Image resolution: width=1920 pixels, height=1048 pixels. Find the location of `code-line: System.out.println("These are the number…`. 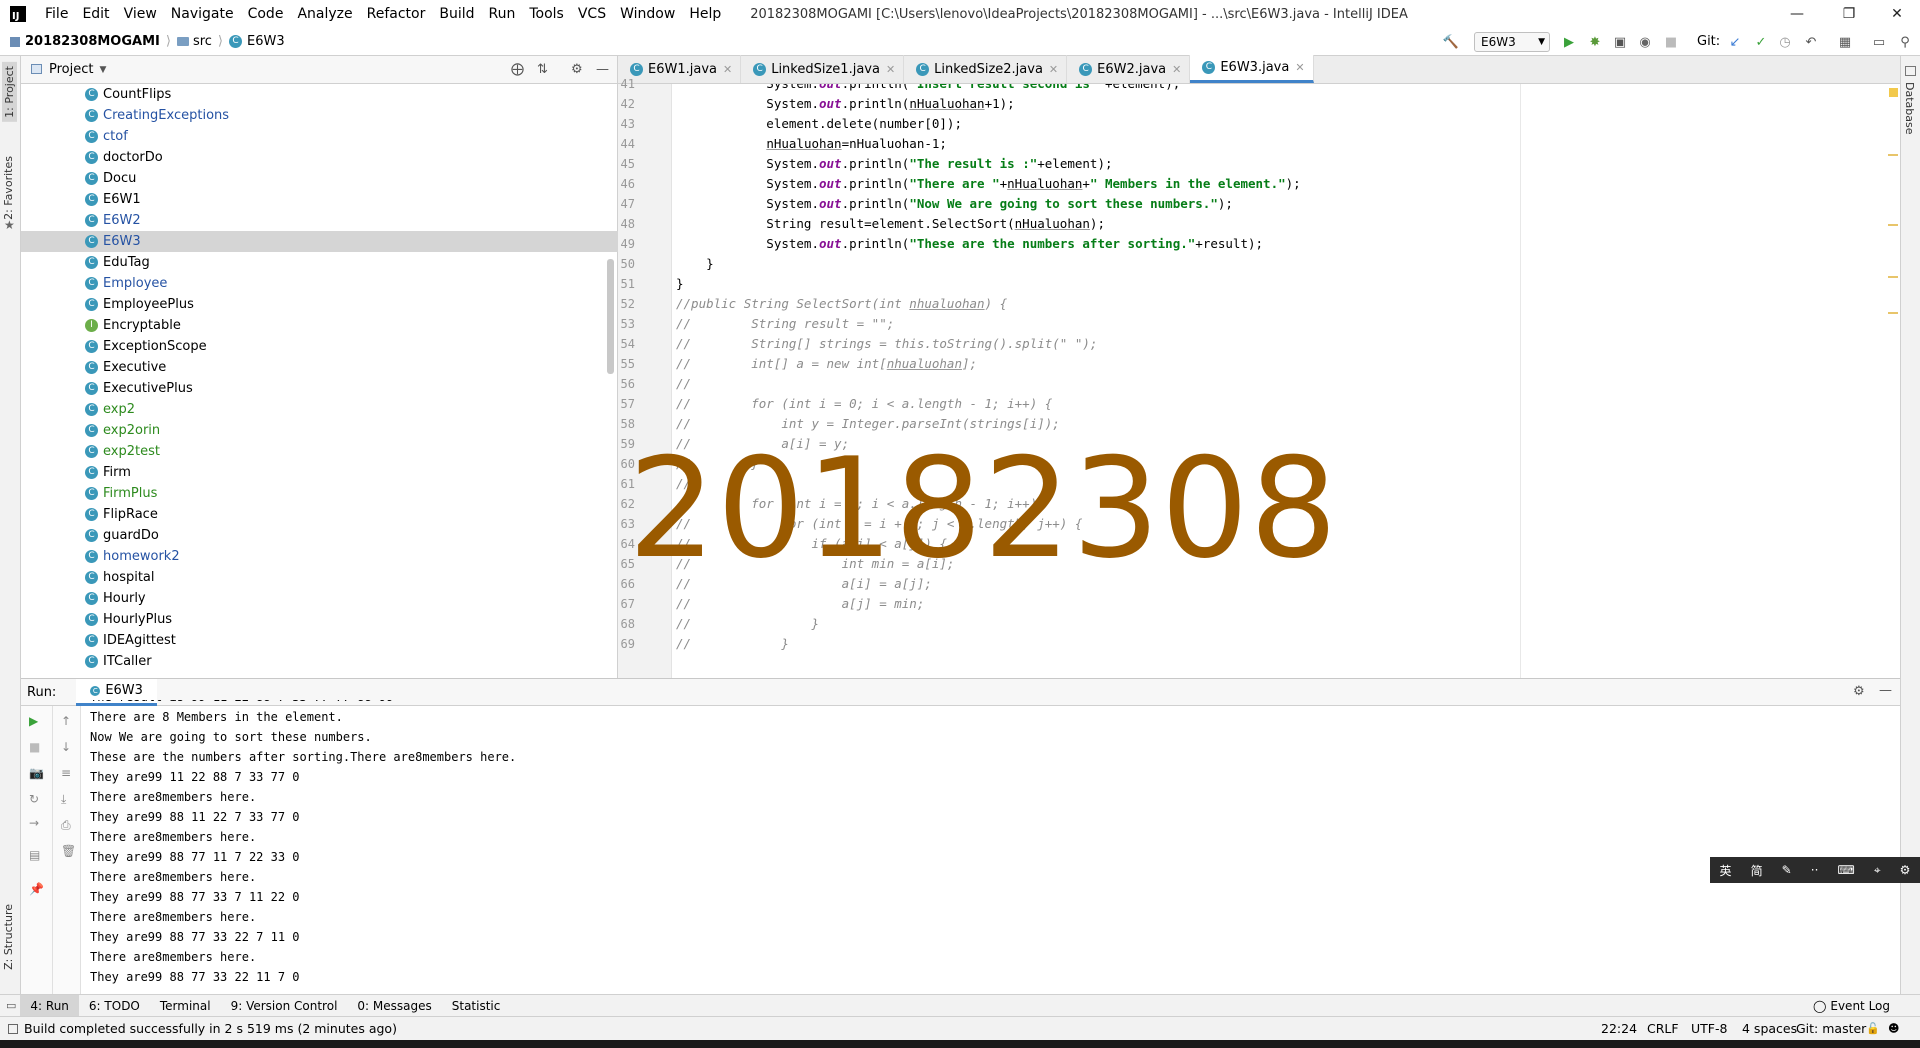

code-line: System.out.println("These are the number… is located at coordinates (969, 244).